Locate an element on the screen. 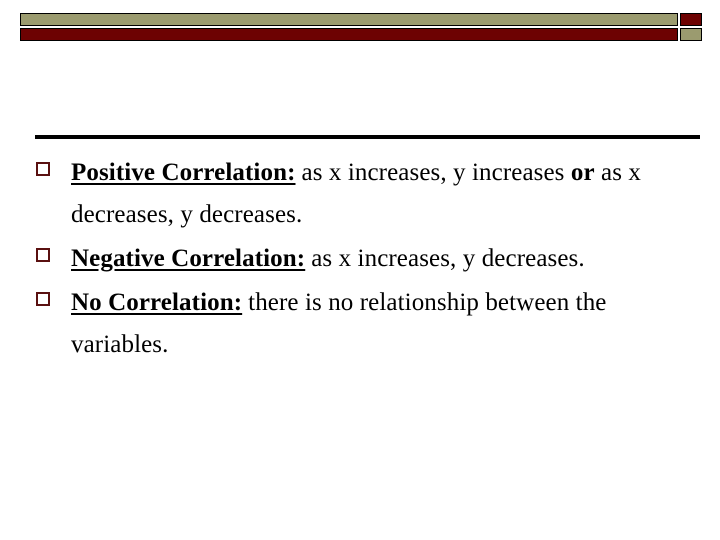  list-item-body-before: as x increases, y increases is located at coordinates (436, 172).